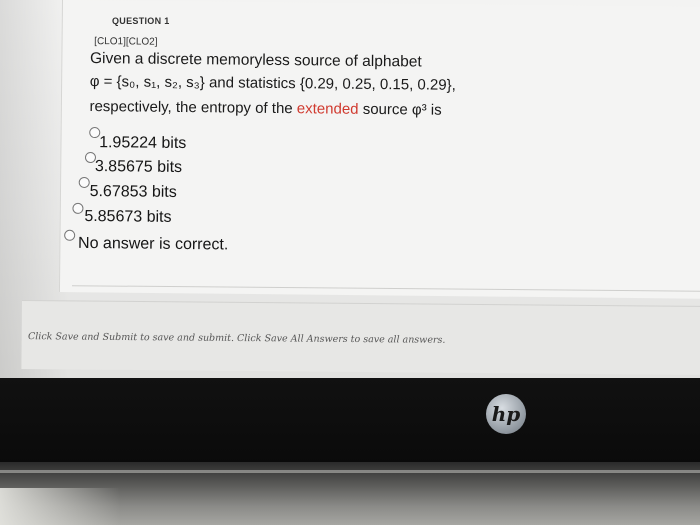  Describe the element at coordinates (327, 109) in the screenshot. I see `highlighted-word: extended` at that location.